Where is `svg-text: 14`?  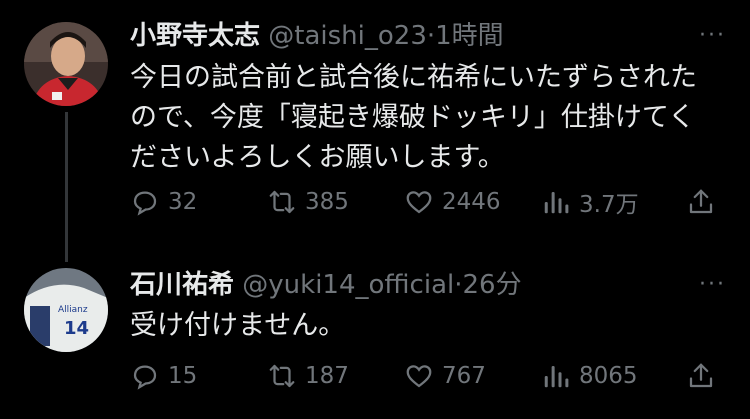
svg-text: 14 is located at coordinates (76, 328).